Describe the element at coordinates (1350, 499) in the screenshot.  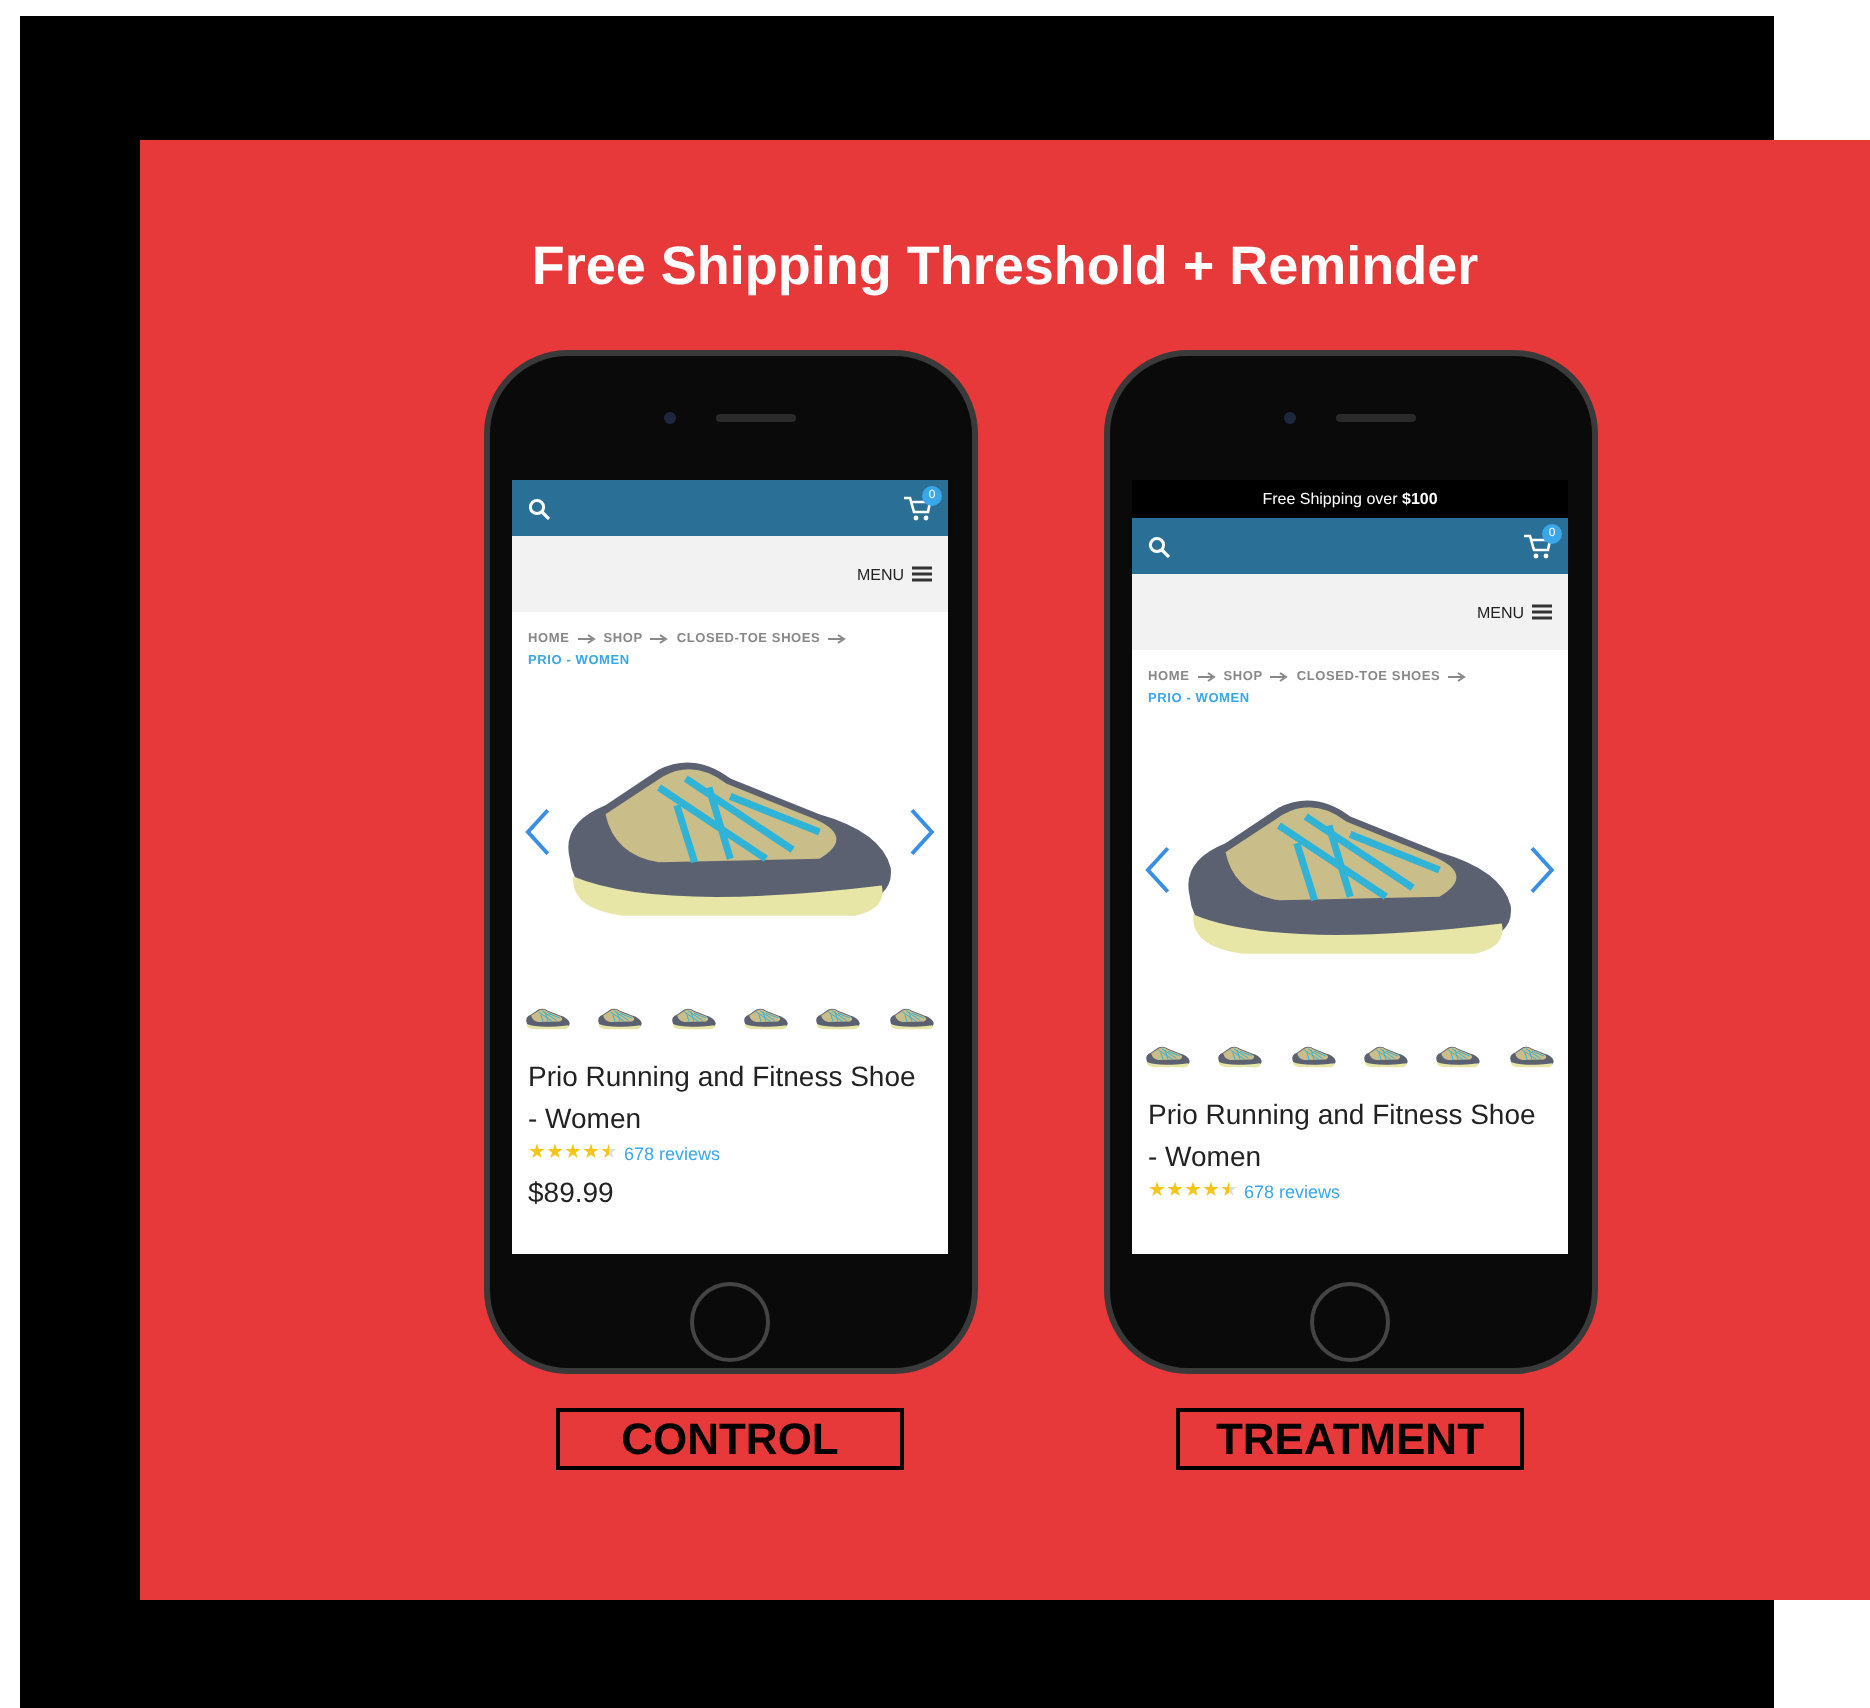
I see `announcement-bar: Free Shipping over $100` at that location.